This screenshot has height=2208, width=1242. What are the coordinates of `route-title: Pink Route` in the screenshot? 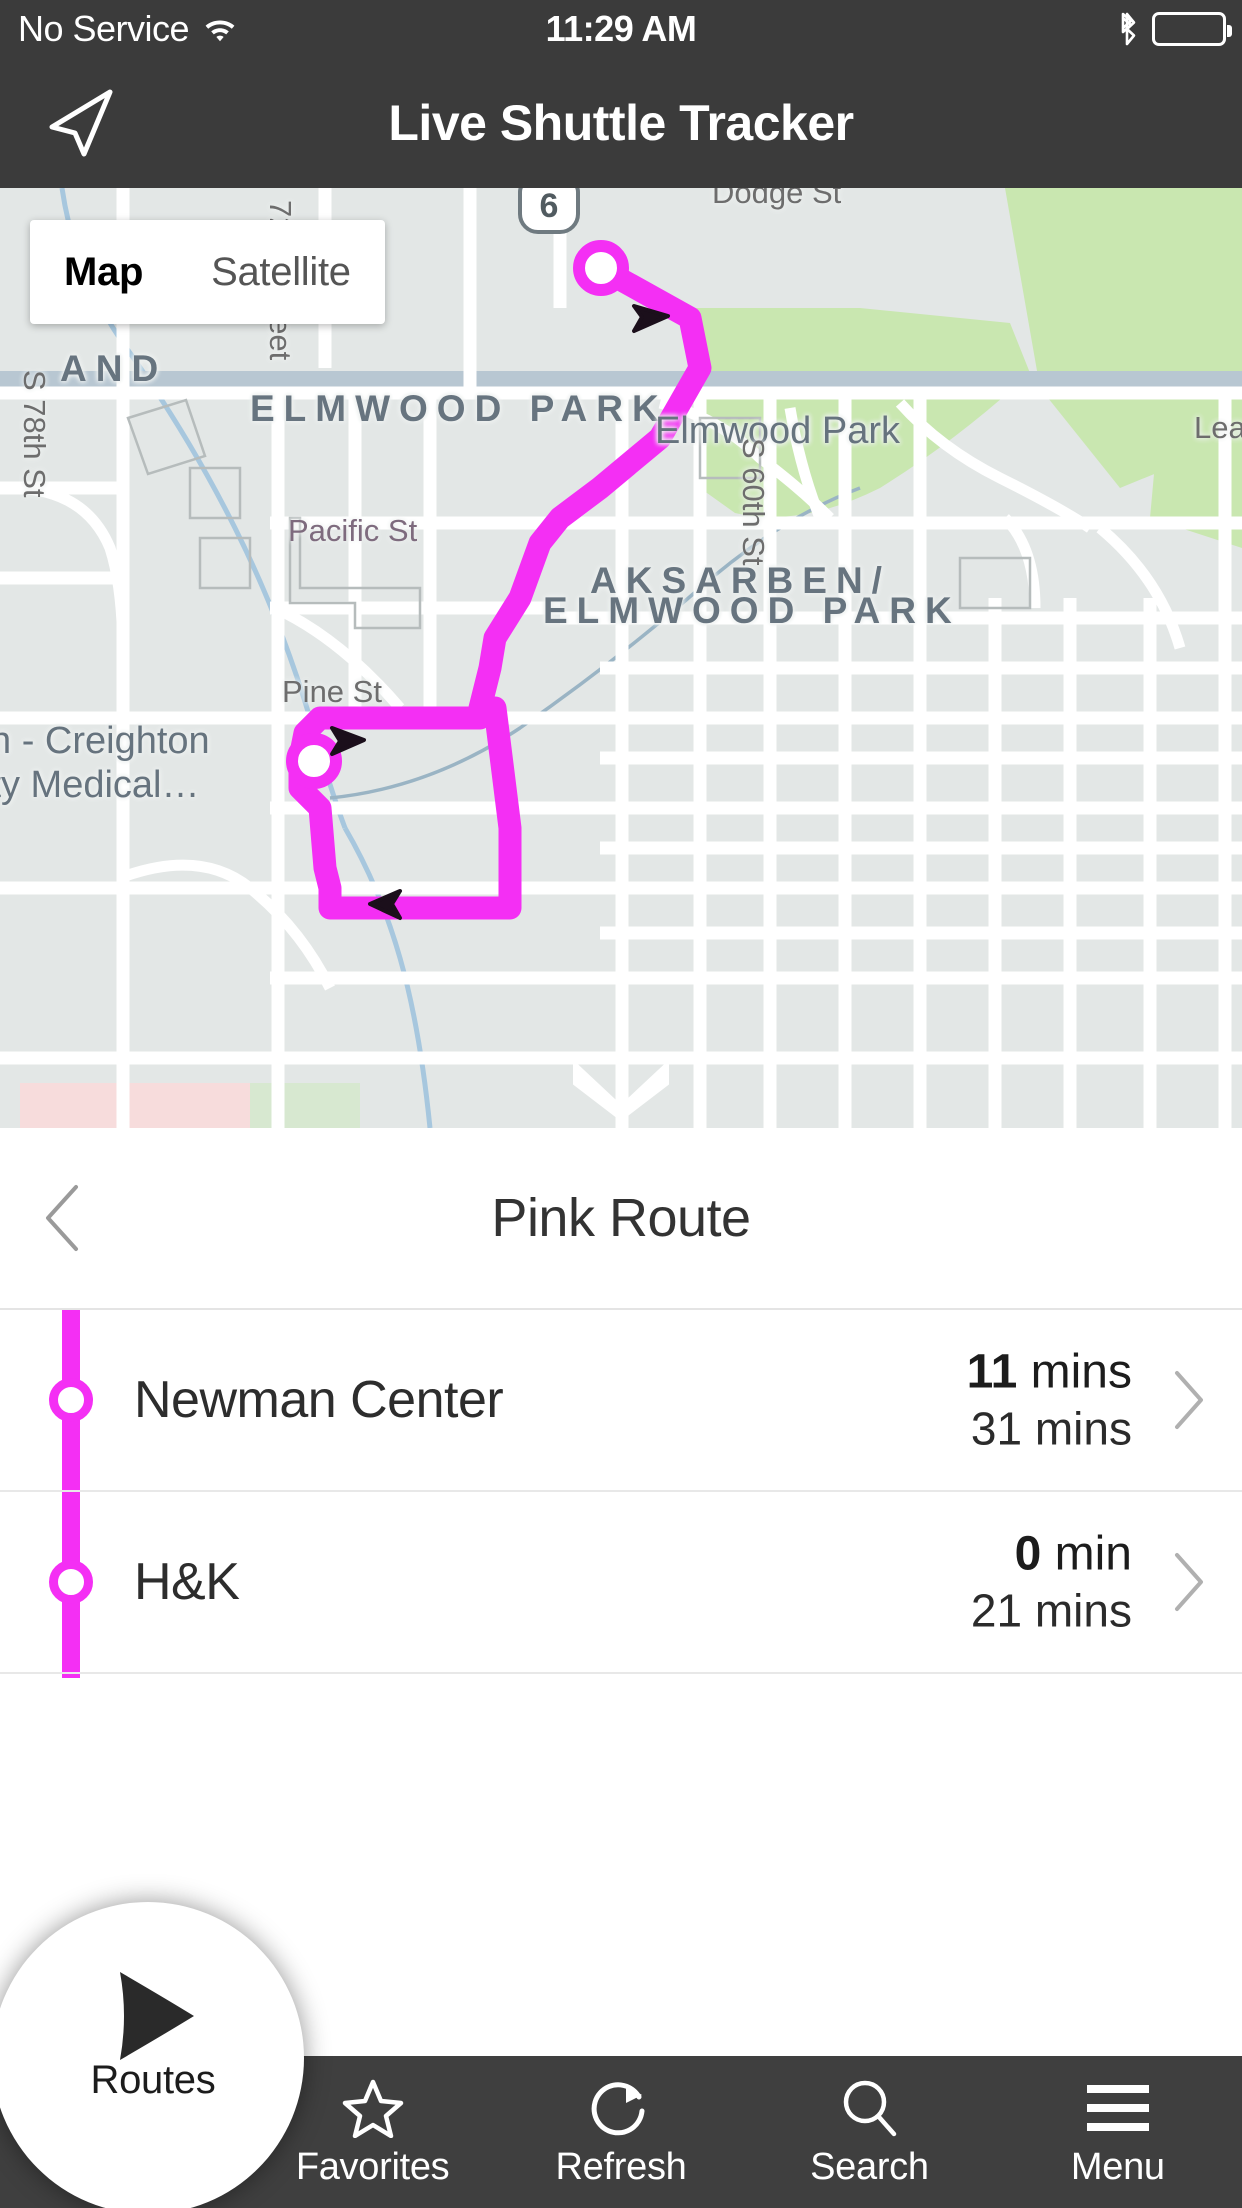 It's located at (621, 1218).